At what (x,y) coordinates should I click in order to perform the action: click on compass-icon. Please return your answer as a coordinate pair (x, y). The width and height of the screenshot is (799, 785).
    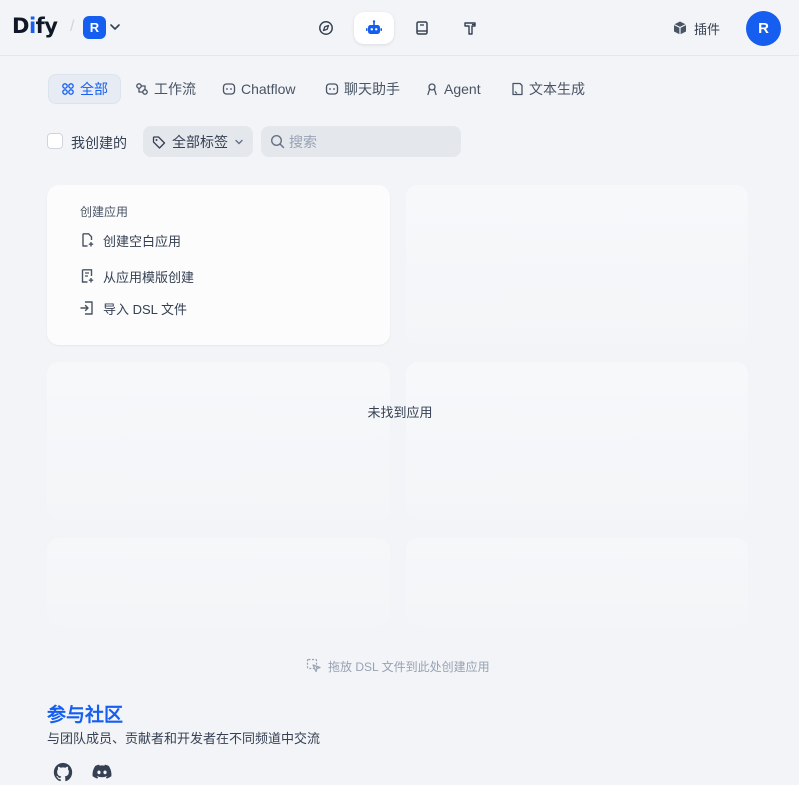
    Looking at the image, I should click on (326, 28).